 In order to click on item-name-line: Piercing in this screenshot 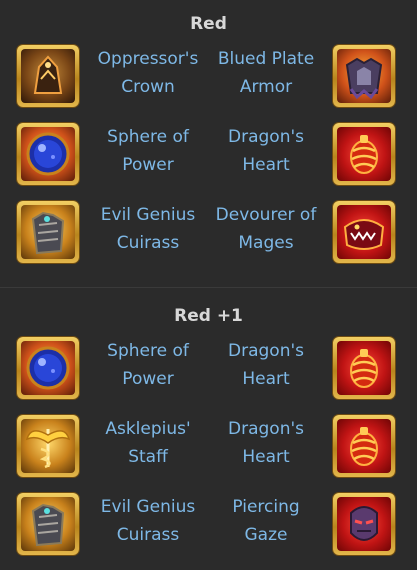, I will do `click(266, 507)`.